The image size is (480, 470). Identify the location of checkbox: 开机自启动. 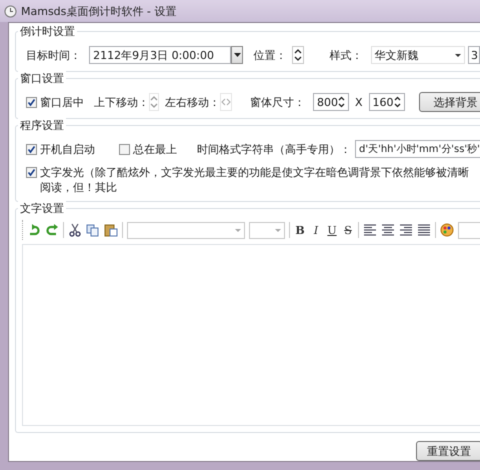
(60, 149).